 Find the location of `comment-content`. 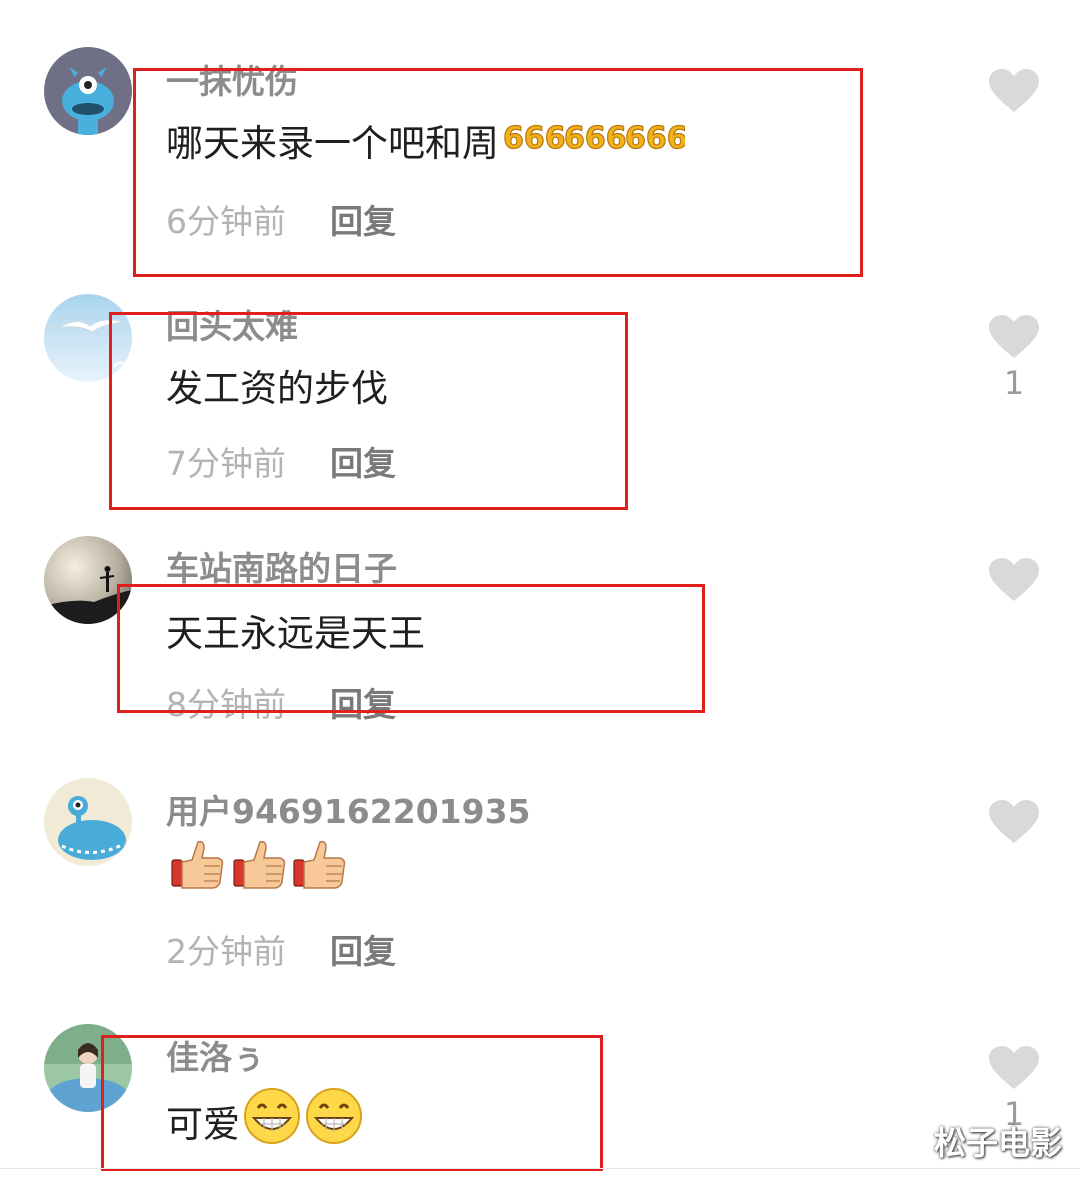

comment-content is located at coordinates (257, 870).